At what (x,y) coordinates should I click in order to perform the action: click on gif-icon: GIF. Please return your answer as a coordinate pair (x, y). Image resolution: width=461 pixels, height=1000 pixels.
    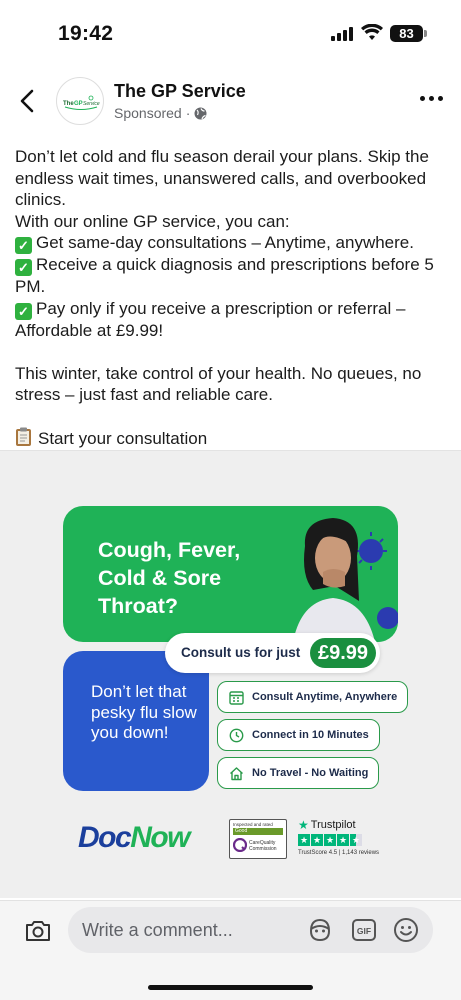
    Looking at the image, I should click on (364, 930).